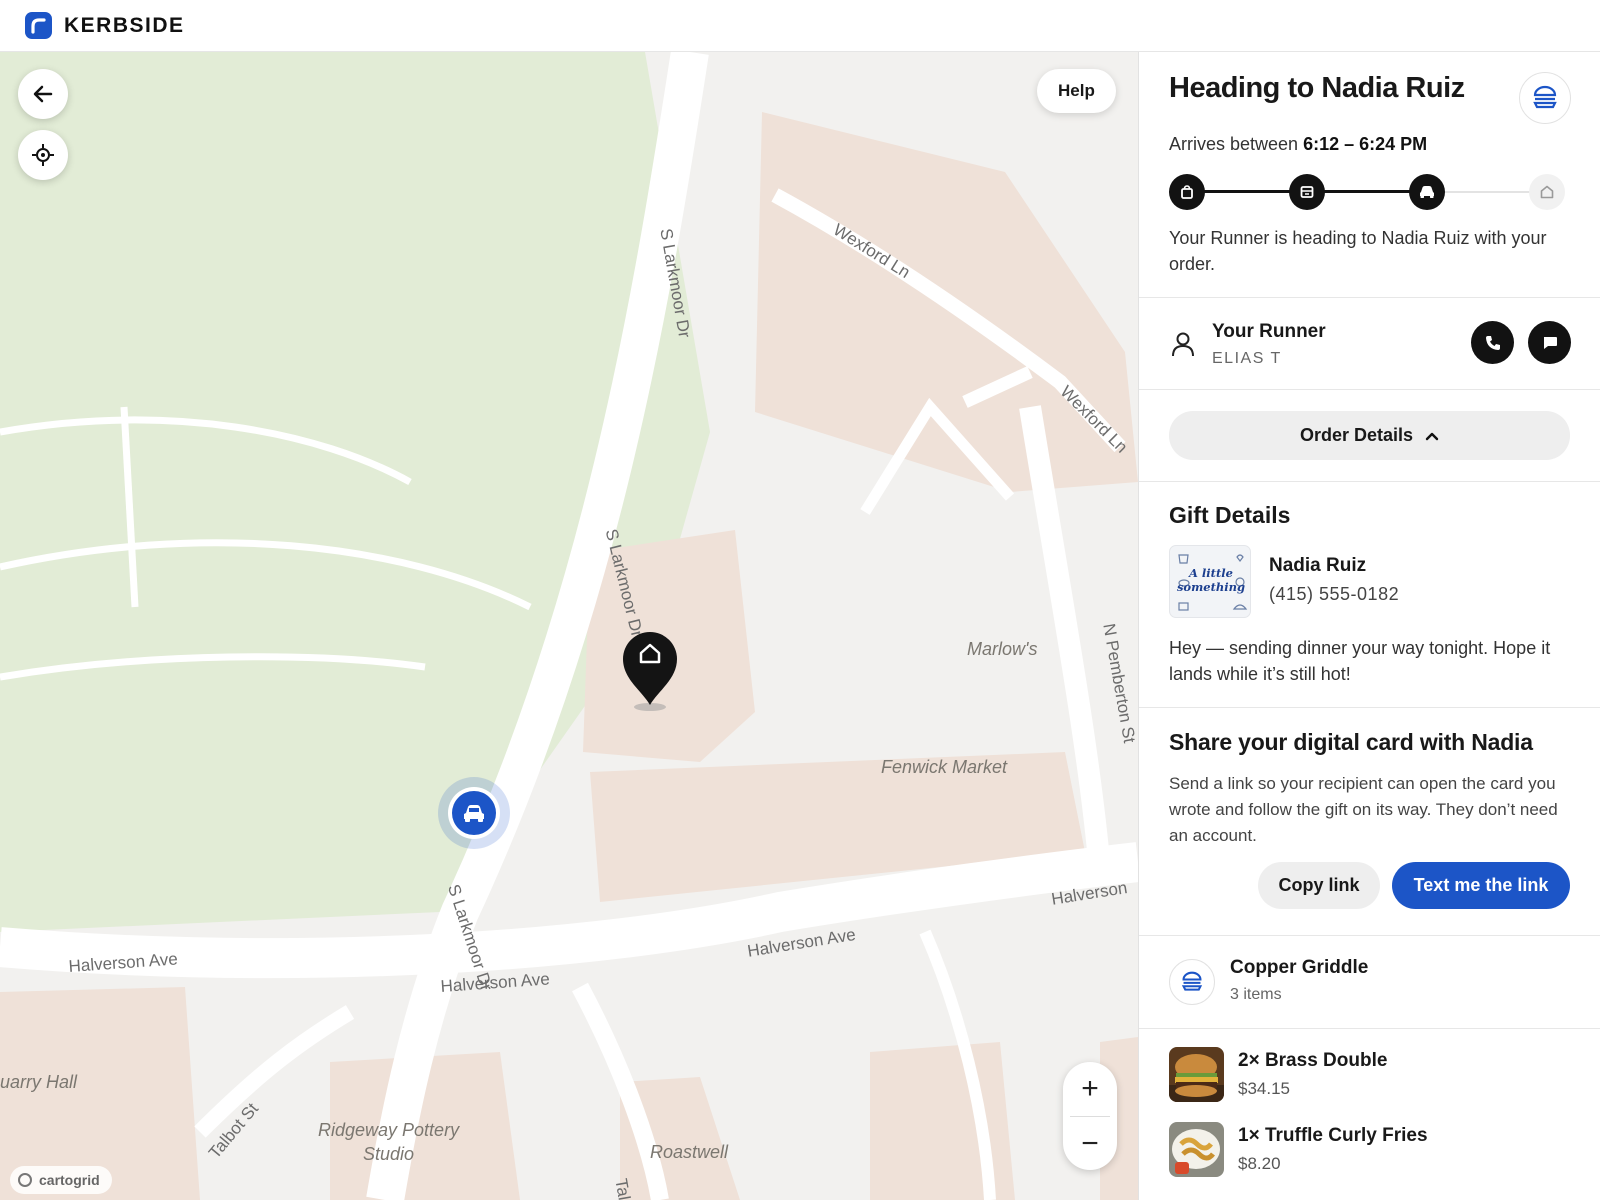  What do you see at coordinates (1264, 1088) in the screenshot?
I see `item-price: $34.15` at bounding box center [1264, 1088].